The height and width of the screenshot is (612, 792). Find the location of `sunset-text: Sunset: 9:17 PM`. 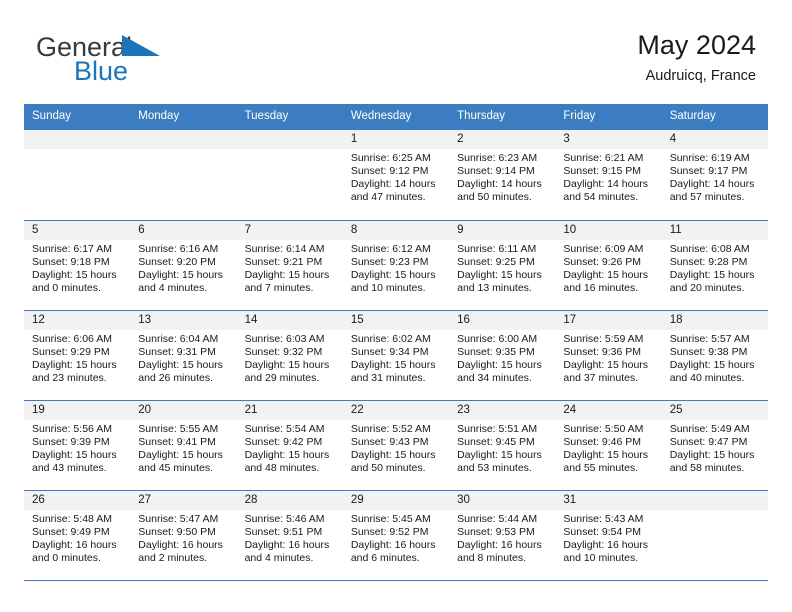

sunset-text: Sunset: 9:17 PM is located at coordinates (708, 170).